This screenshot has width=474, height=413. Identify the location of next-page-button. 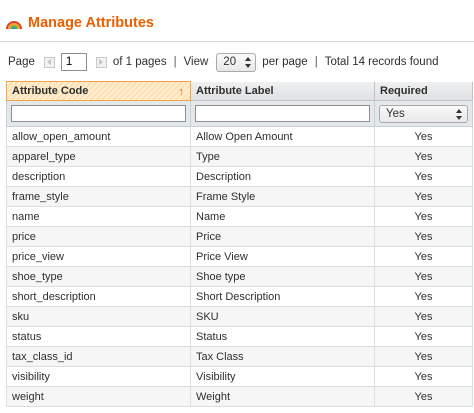
(101, 62).